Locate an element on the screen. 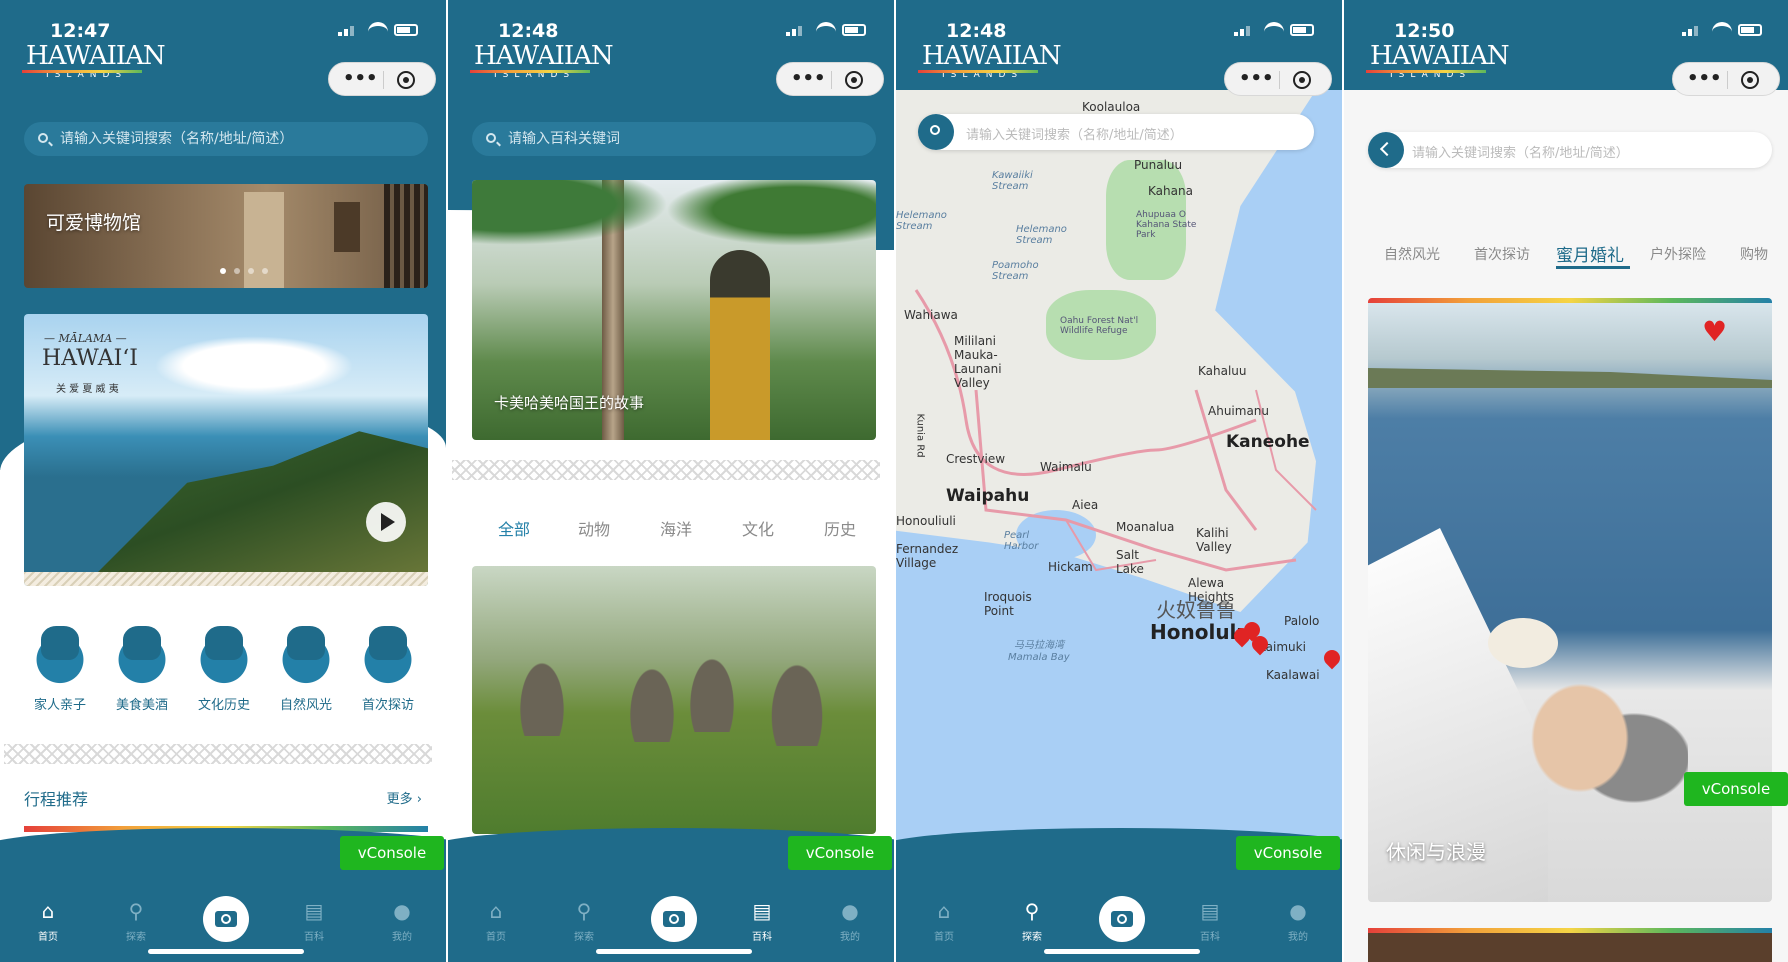 This screenshot has height=962, width=1788. first-visit-wave-icon is located at coordinates (388, 653).